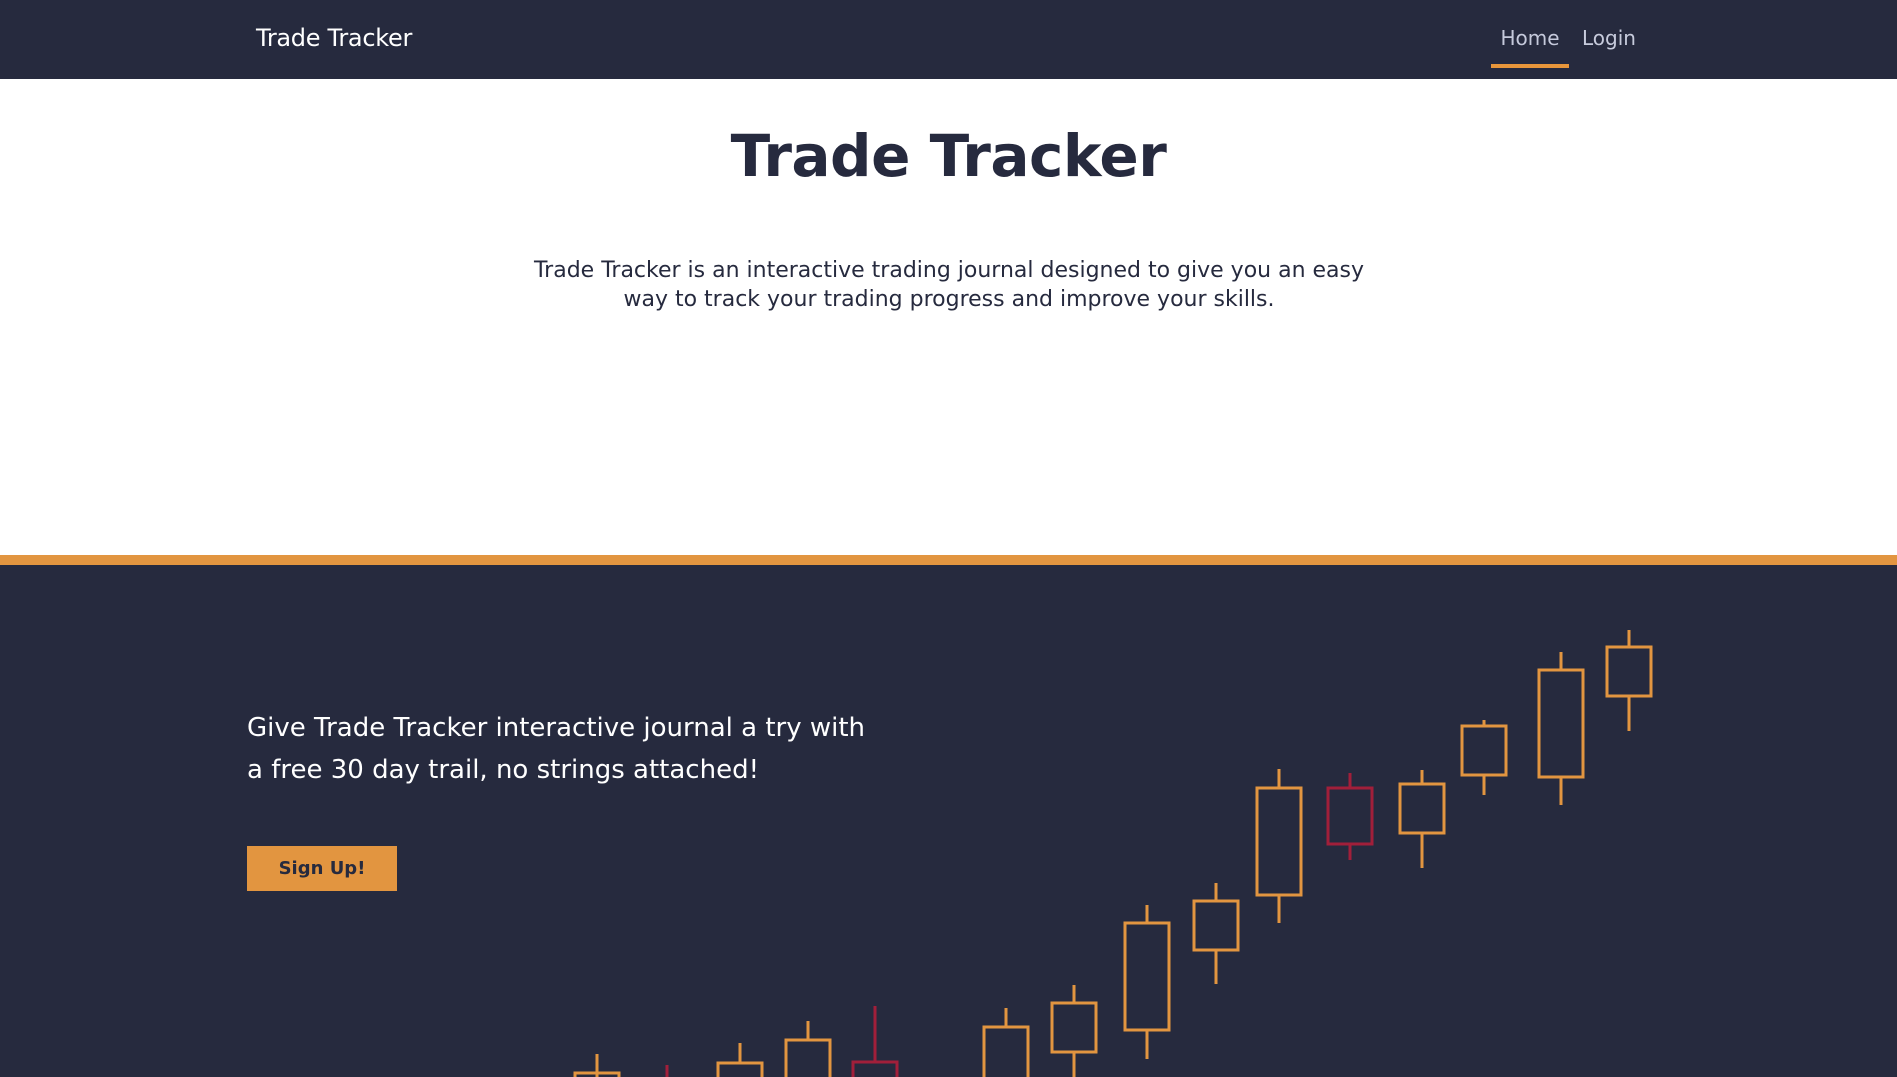 Image resolution: width=1897 pixels, height=1077 pixels. I want to click on active-nav-indicator, so click(1530, 66).